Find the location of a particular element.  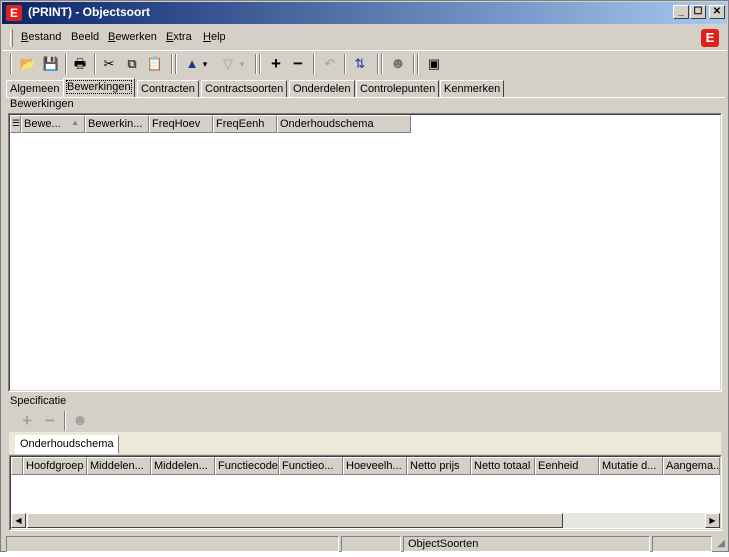

scroll-right-icon: ▶ is located at coordinates (712, 520).